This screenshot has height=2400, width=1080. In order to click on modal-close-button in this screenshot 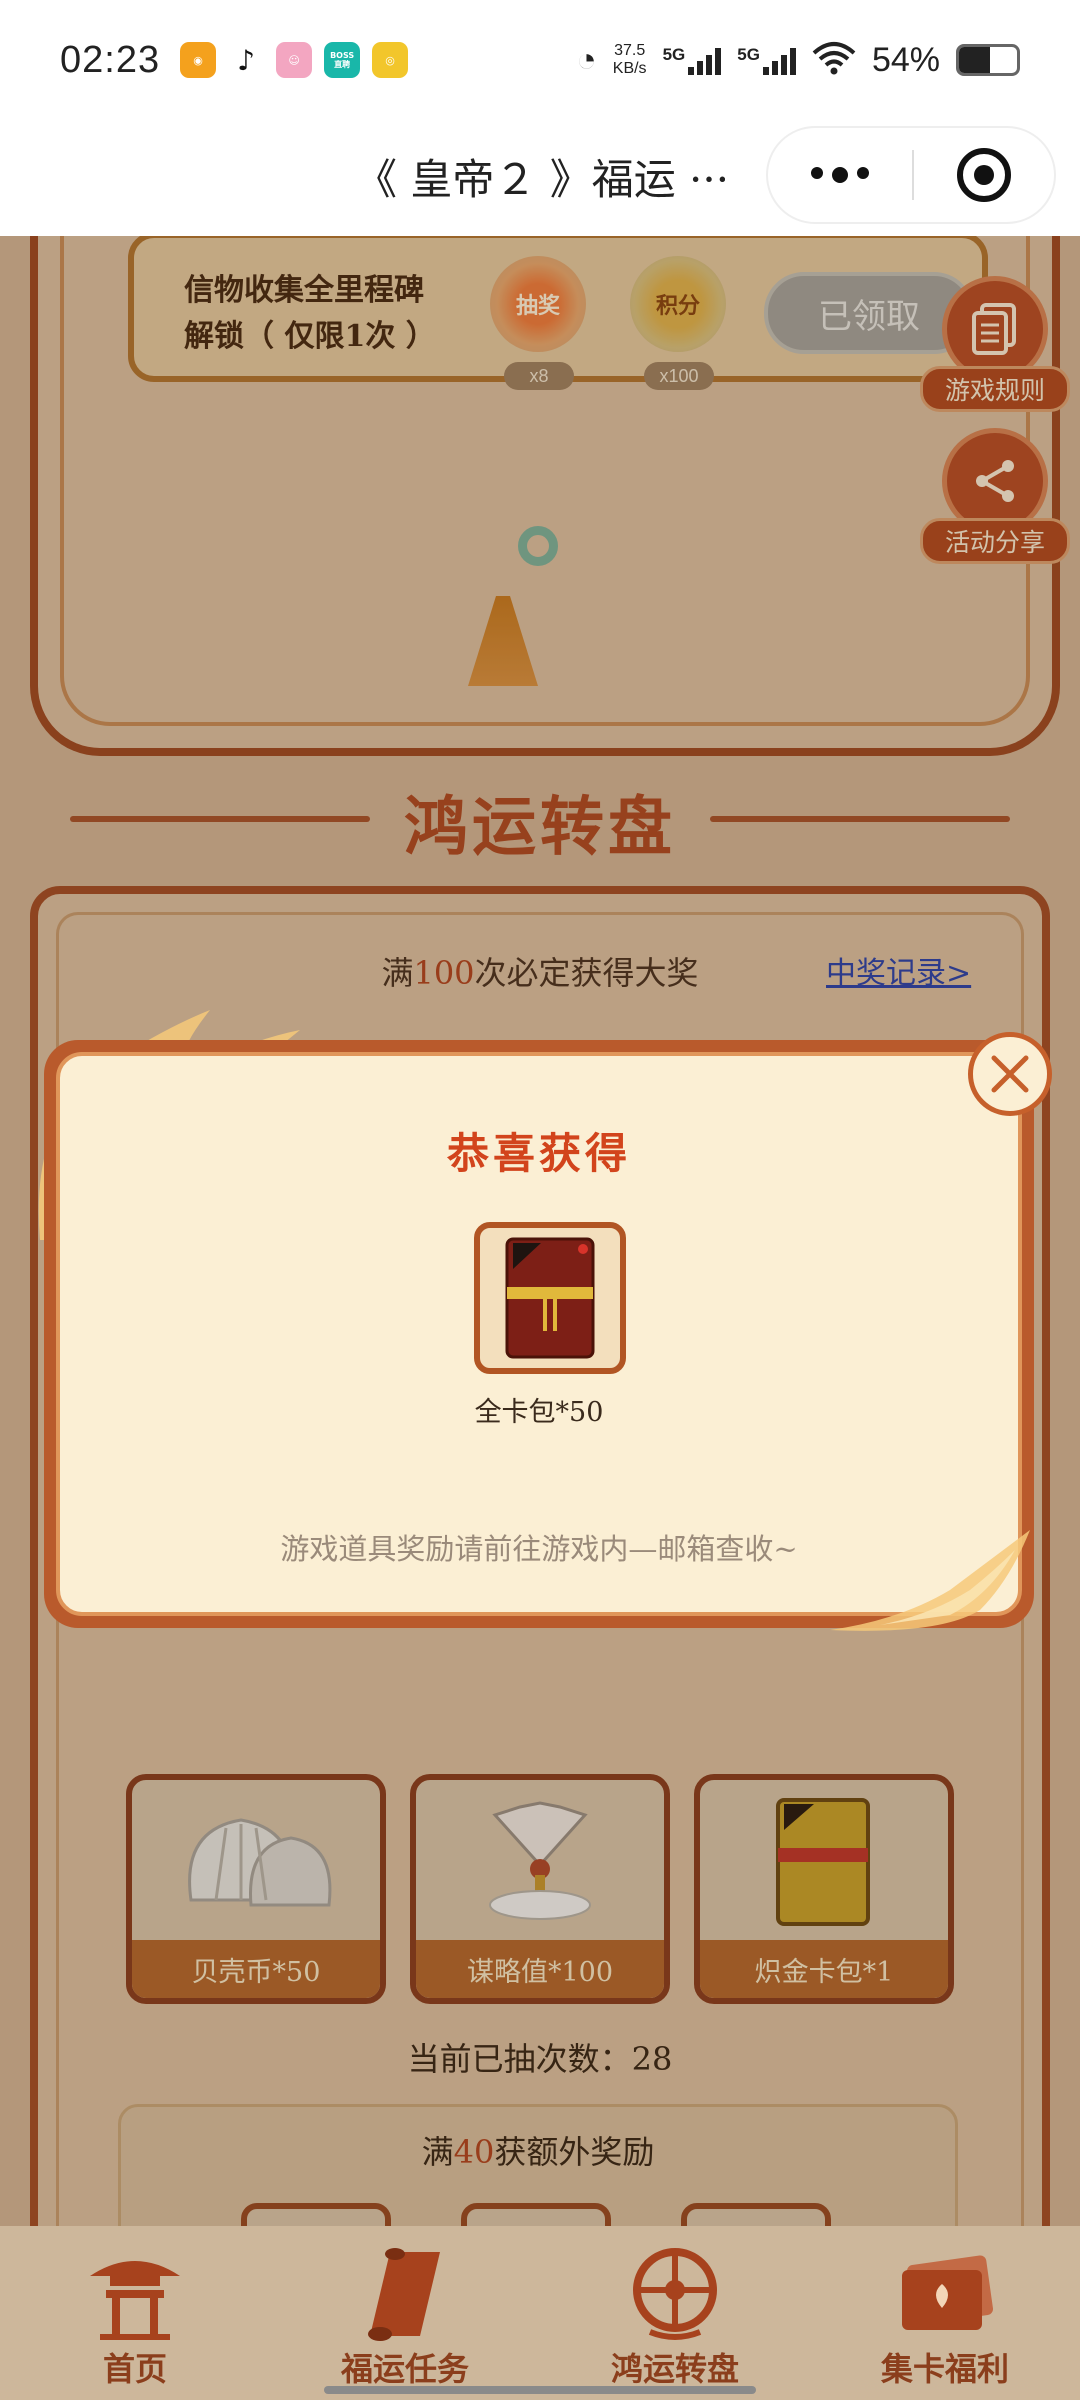, I will do `click(1010, 1074)`.